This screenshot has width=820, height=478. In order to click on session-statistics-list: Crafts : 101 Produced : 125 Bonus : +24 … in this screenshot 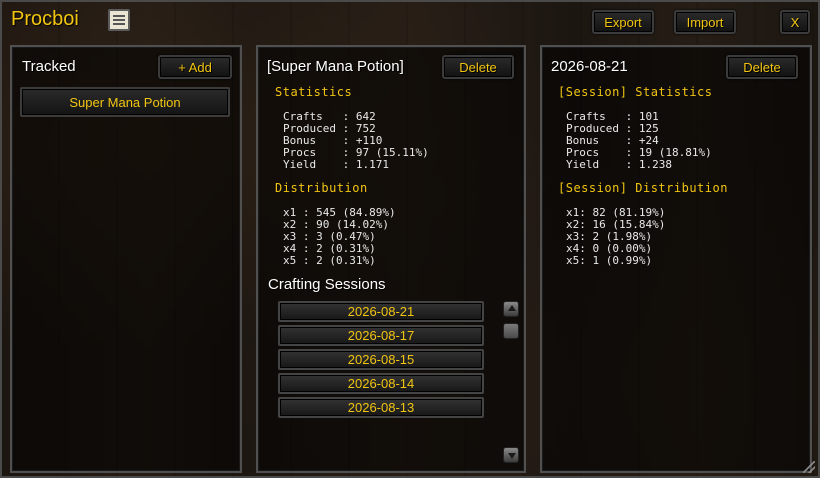, I will do `click(639, 141)`.